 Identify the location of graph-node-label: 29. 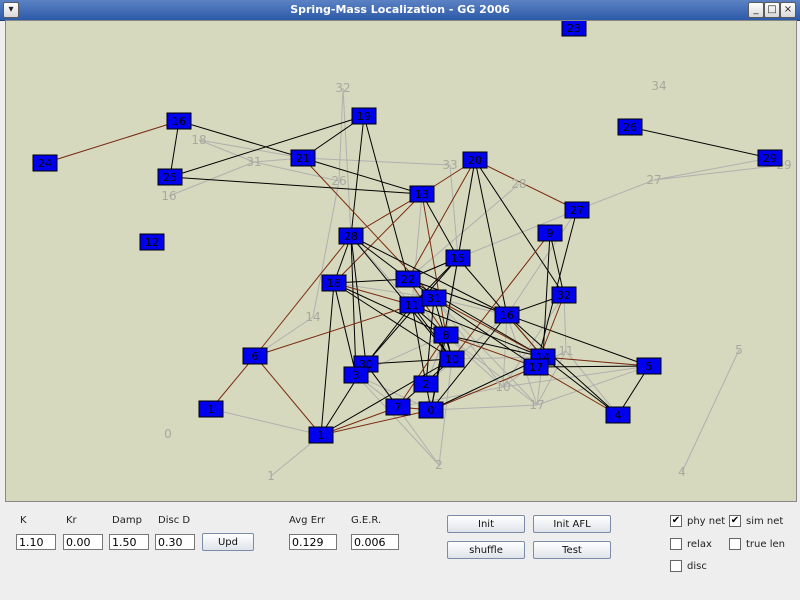
(770, 158).